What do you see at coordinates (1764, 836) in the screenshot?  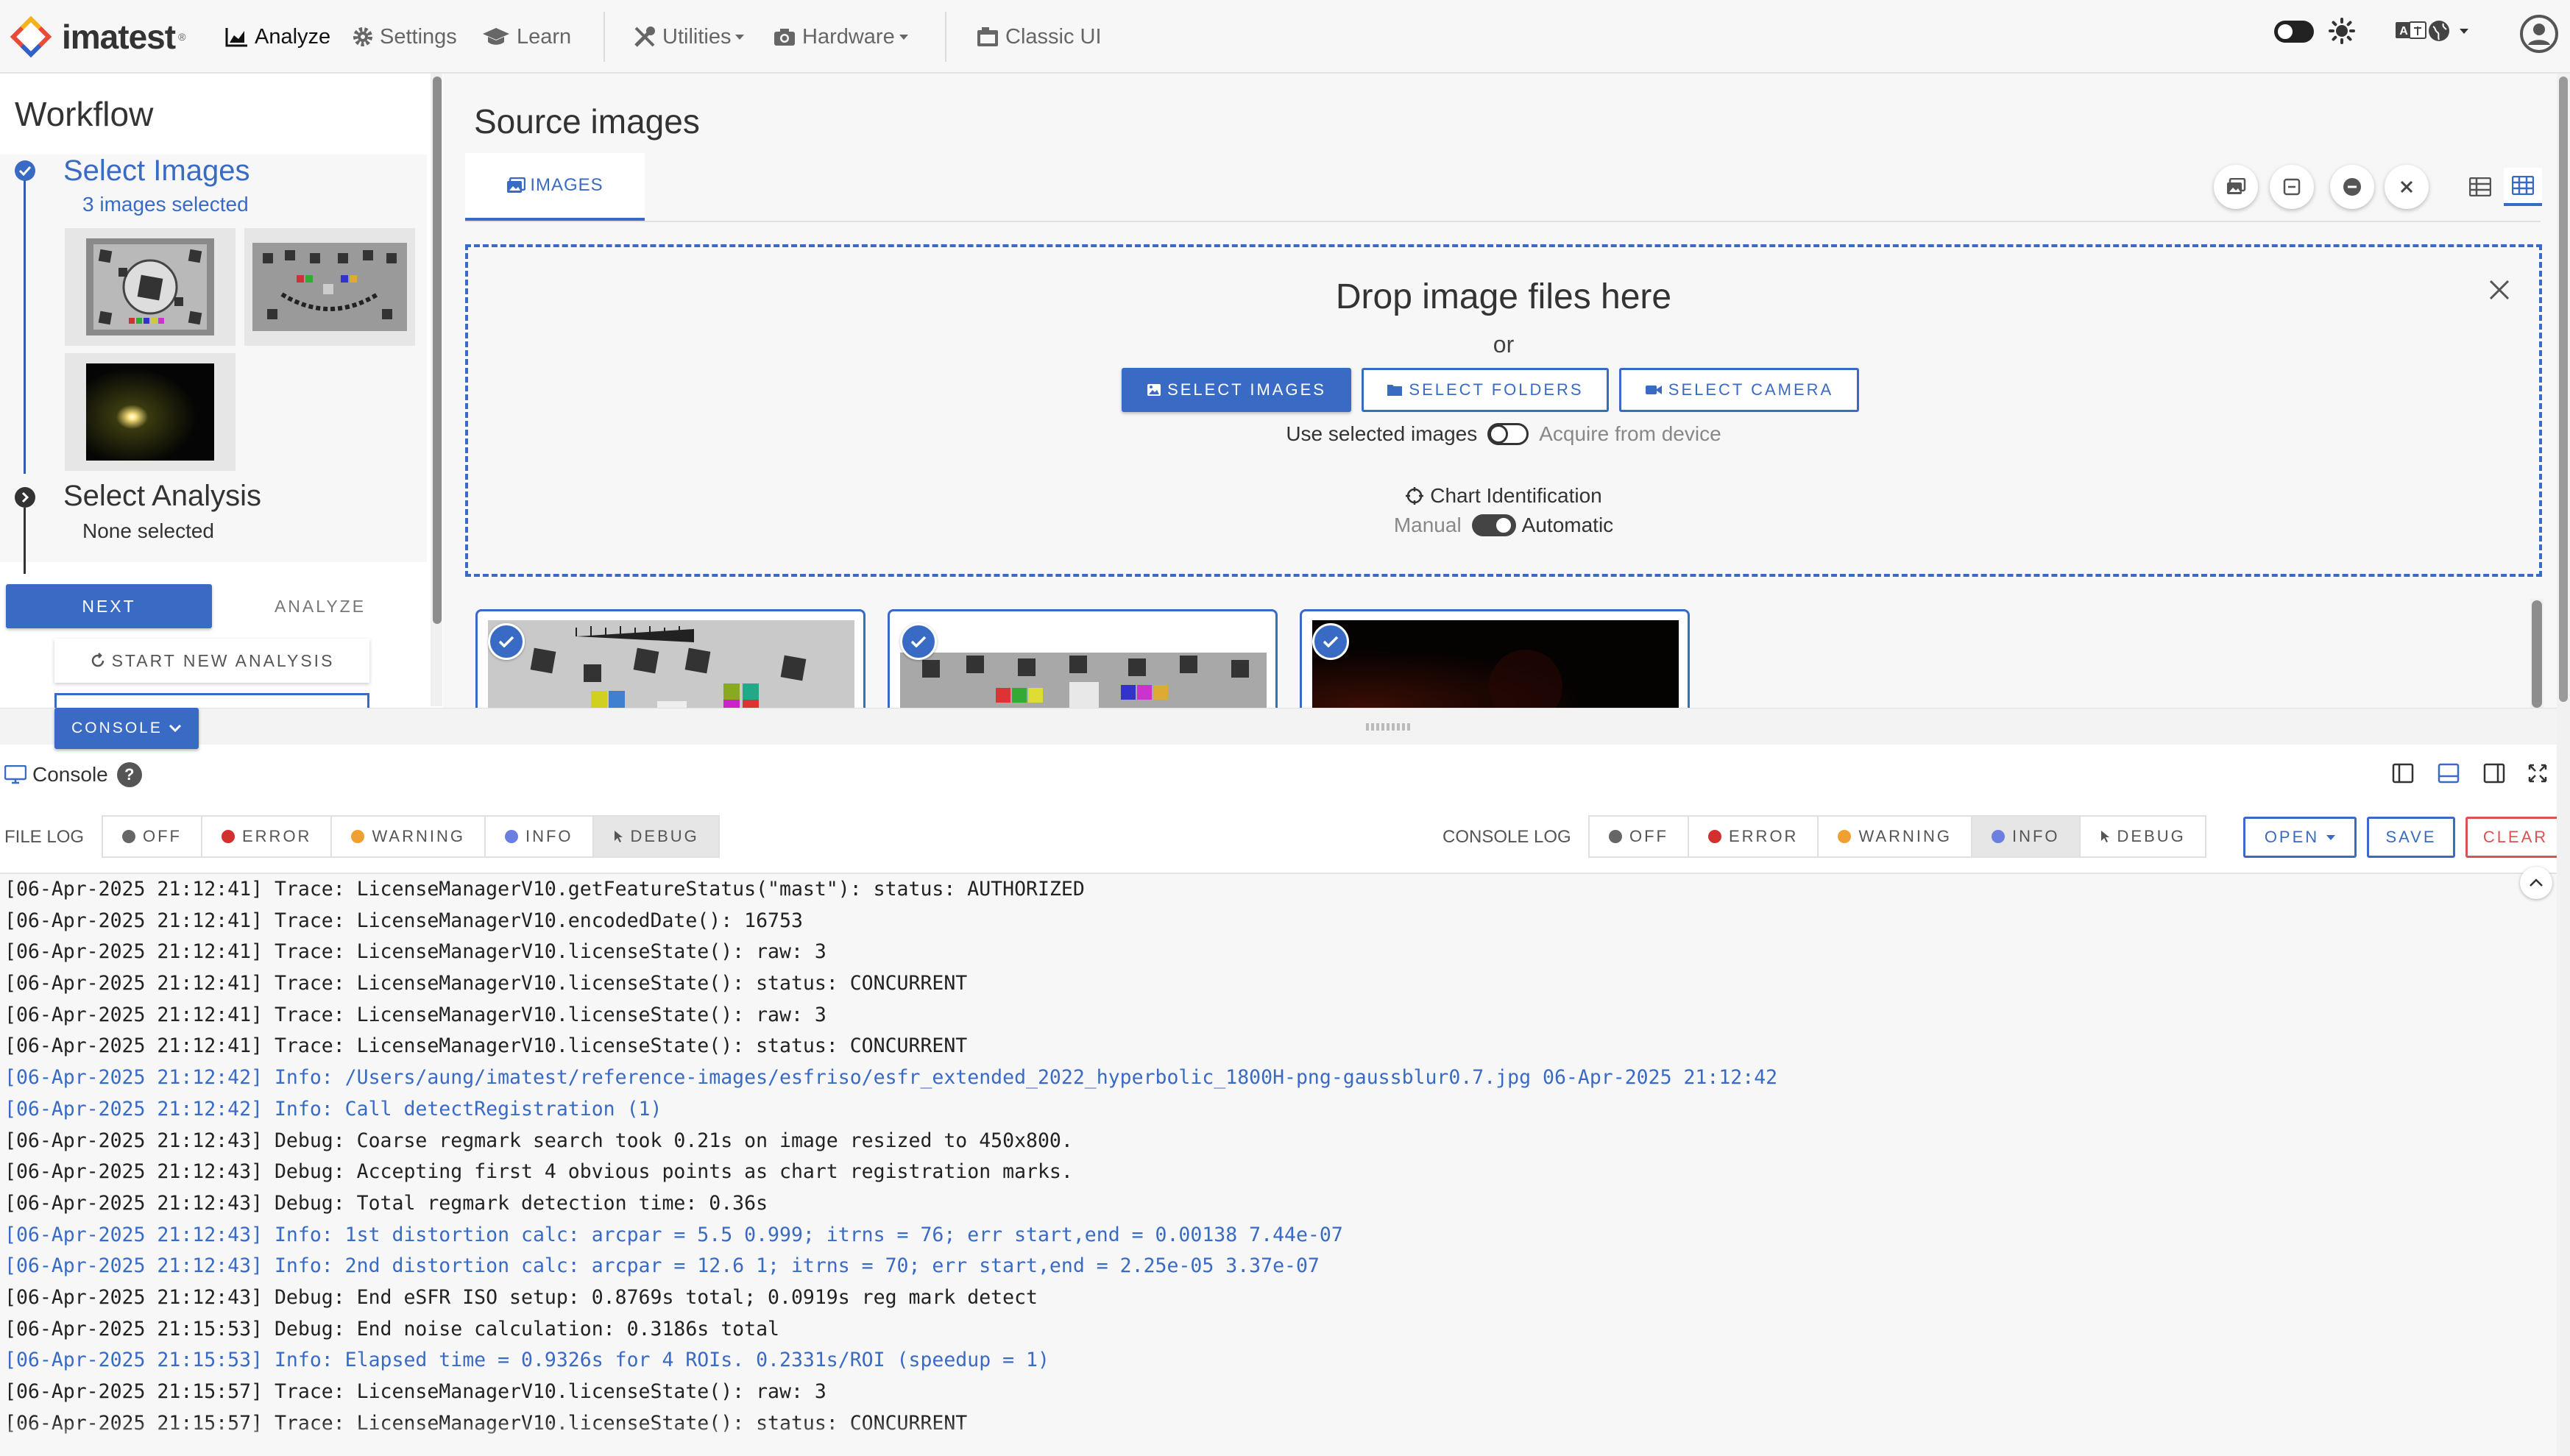 I see `console-log-error-label: ERROR` at bounding box center [1764, 836].